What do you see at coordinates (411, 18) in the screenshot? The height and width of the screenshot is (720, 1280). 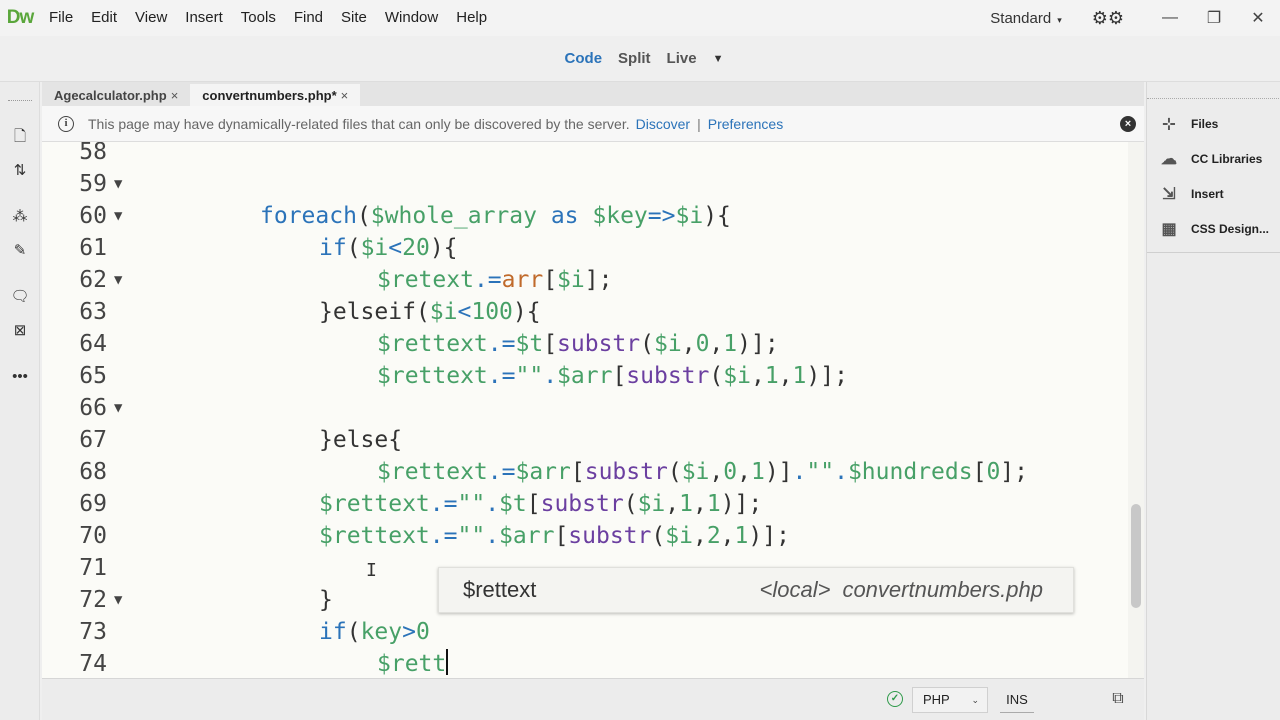 I see `menu-window: Window` at bounding box center [411, 18].